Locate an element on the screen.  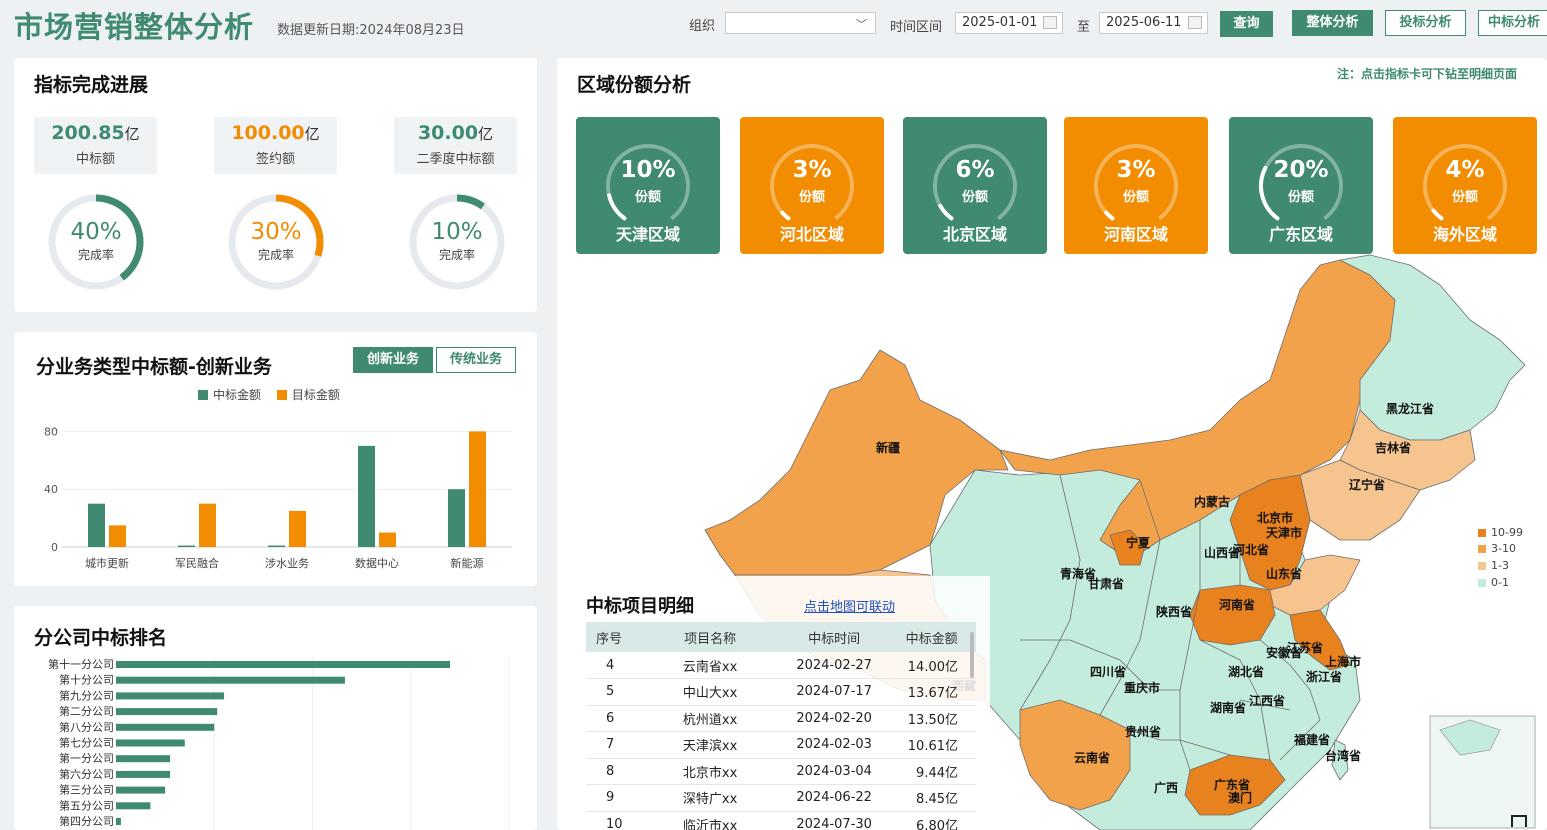
ring-value: 10% is located at coordinates (457, 232).